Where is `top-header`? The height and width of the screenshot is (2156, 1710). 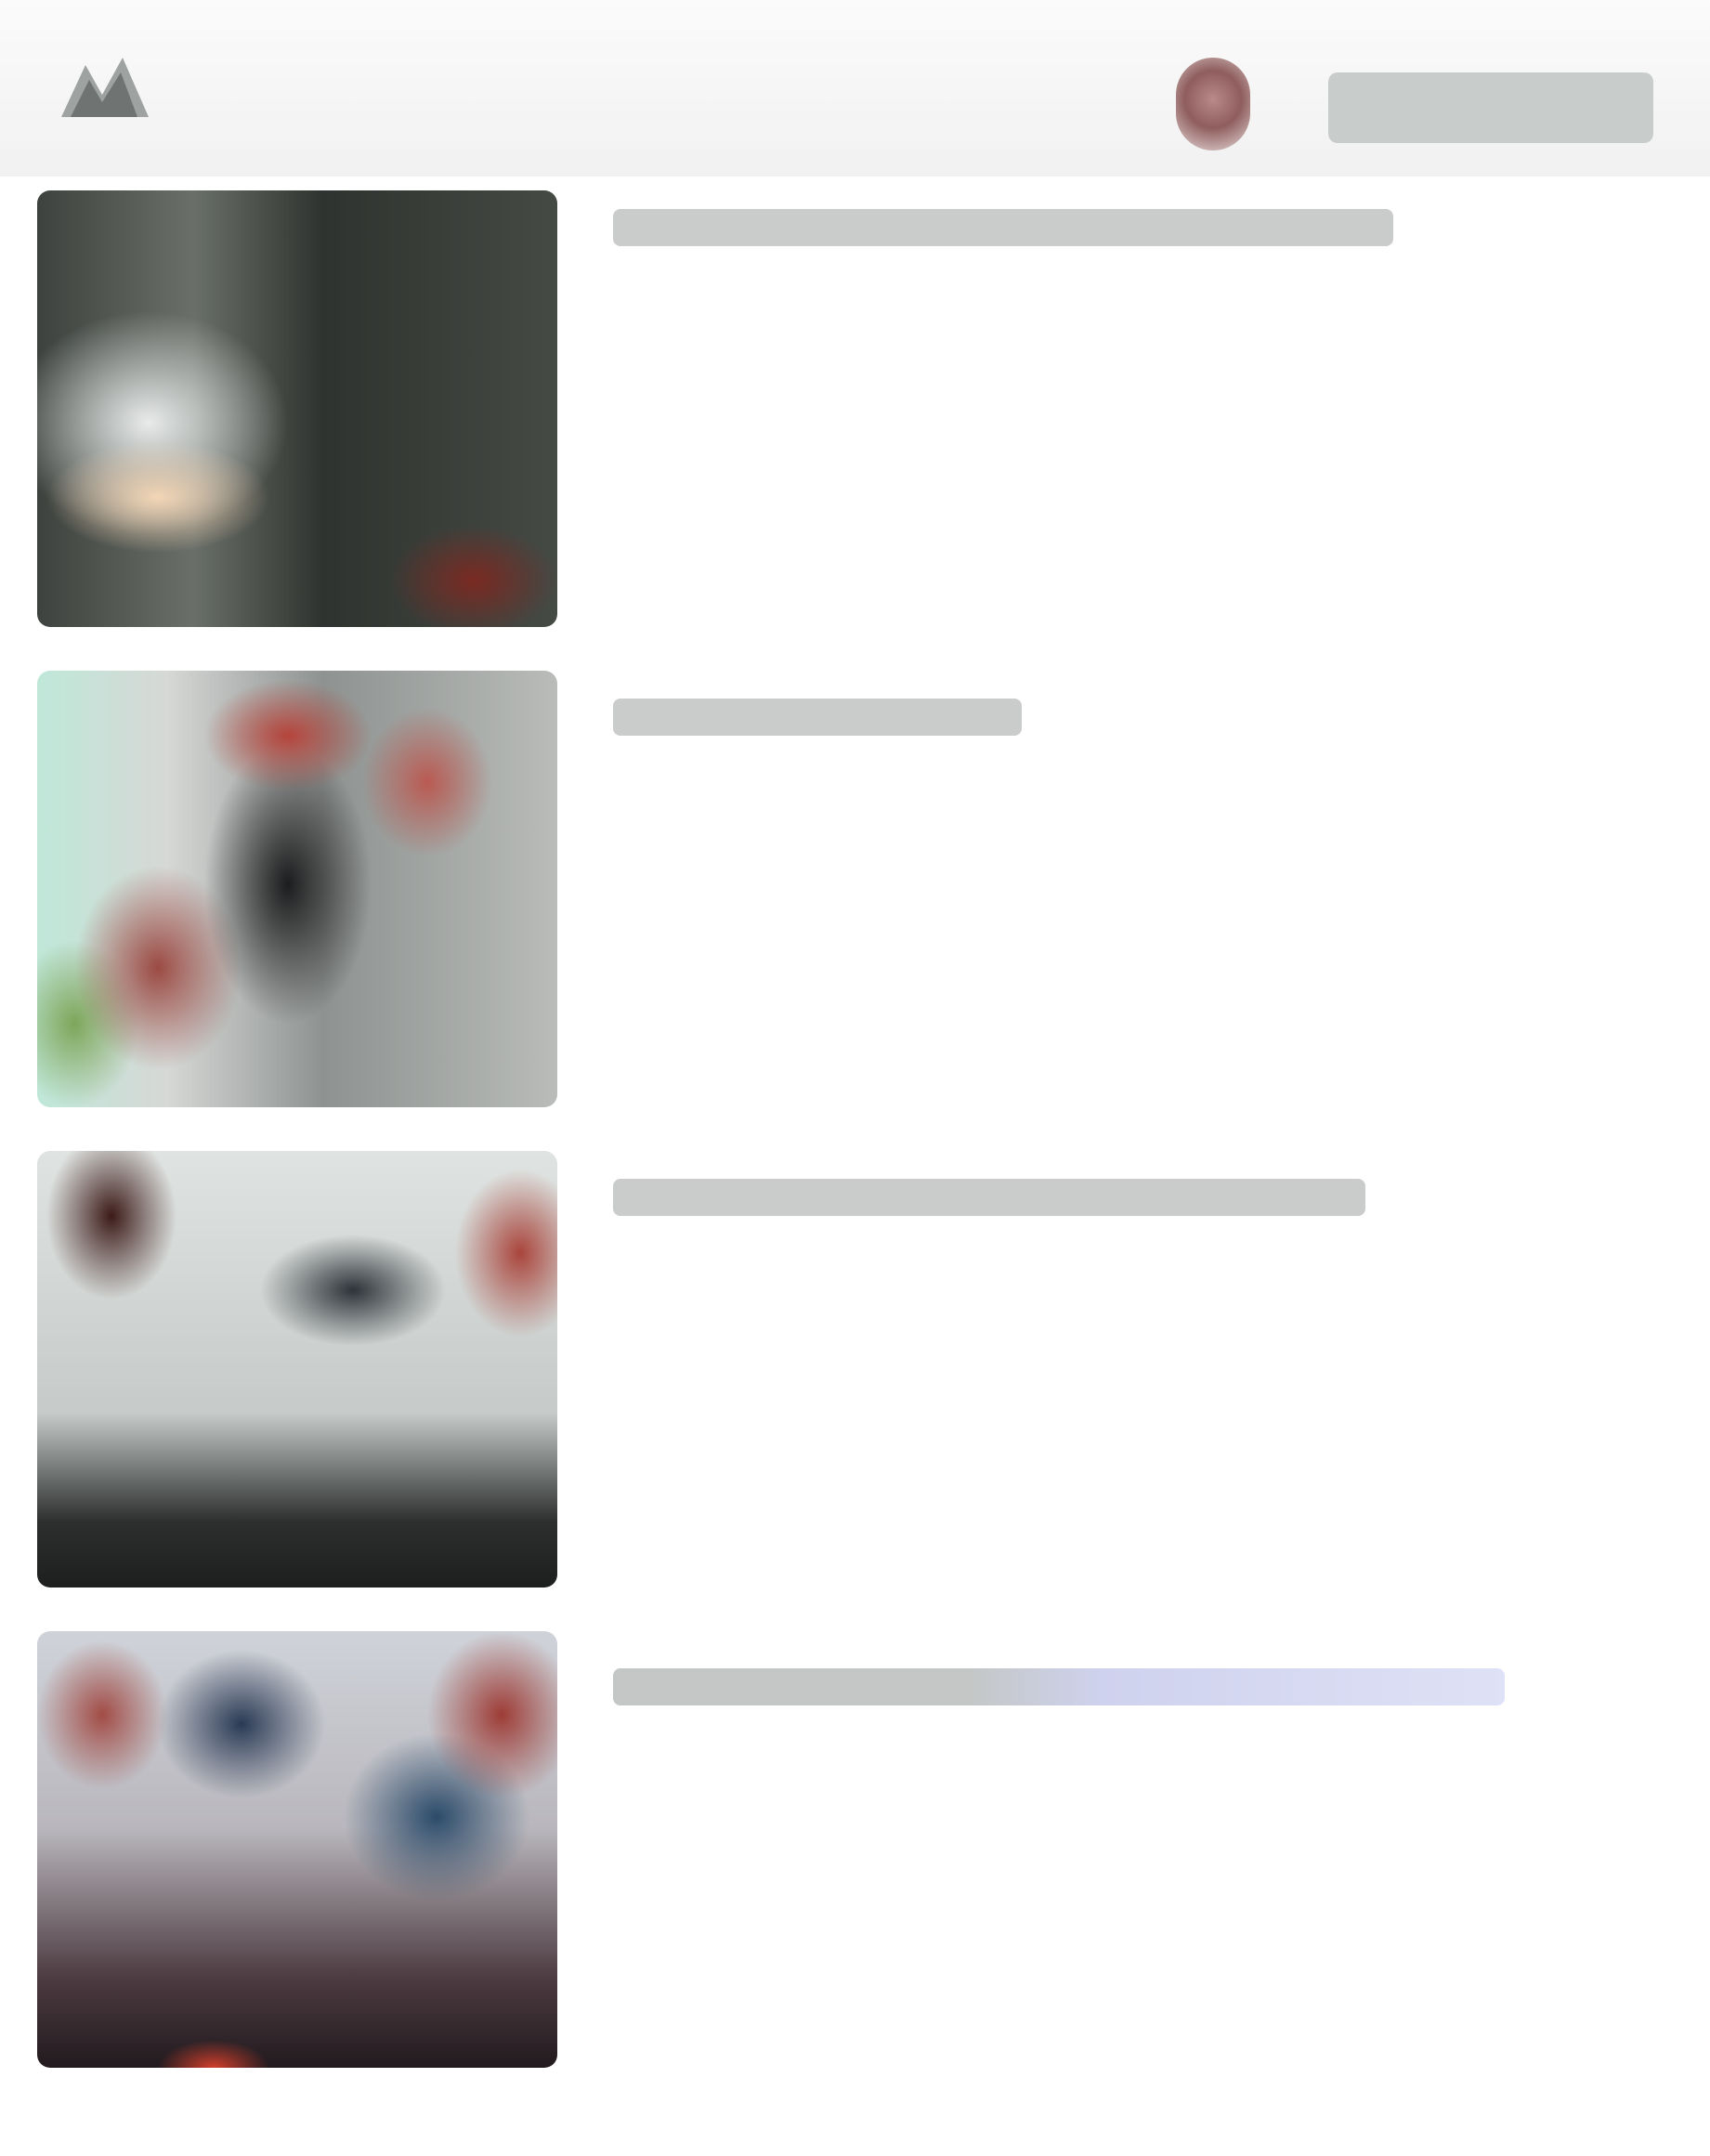
top-header is located at coordinates (855, 88).